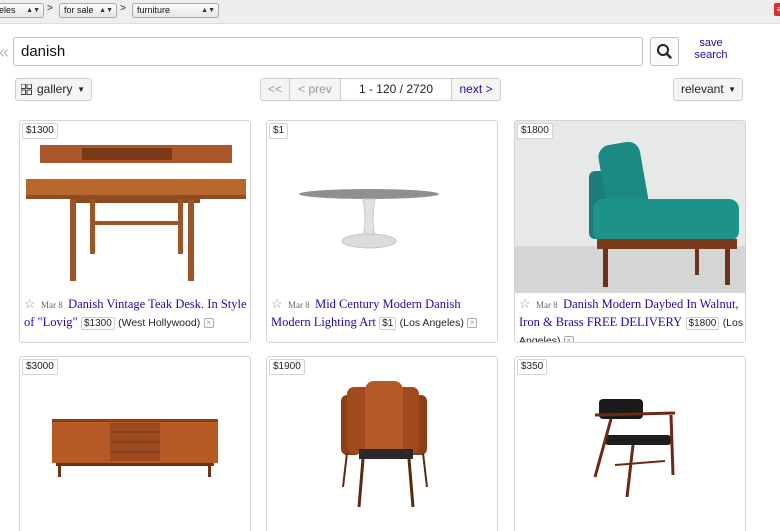 The image size is (780, 531). I want to click on sort-label: relevant, so click(702, 89).